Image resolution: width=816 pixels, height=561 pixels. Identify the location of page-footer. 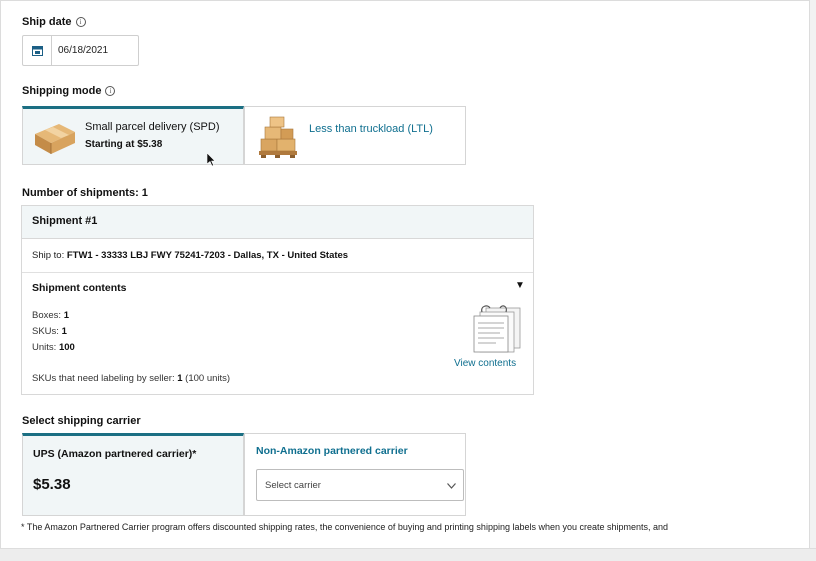
(408, 554).